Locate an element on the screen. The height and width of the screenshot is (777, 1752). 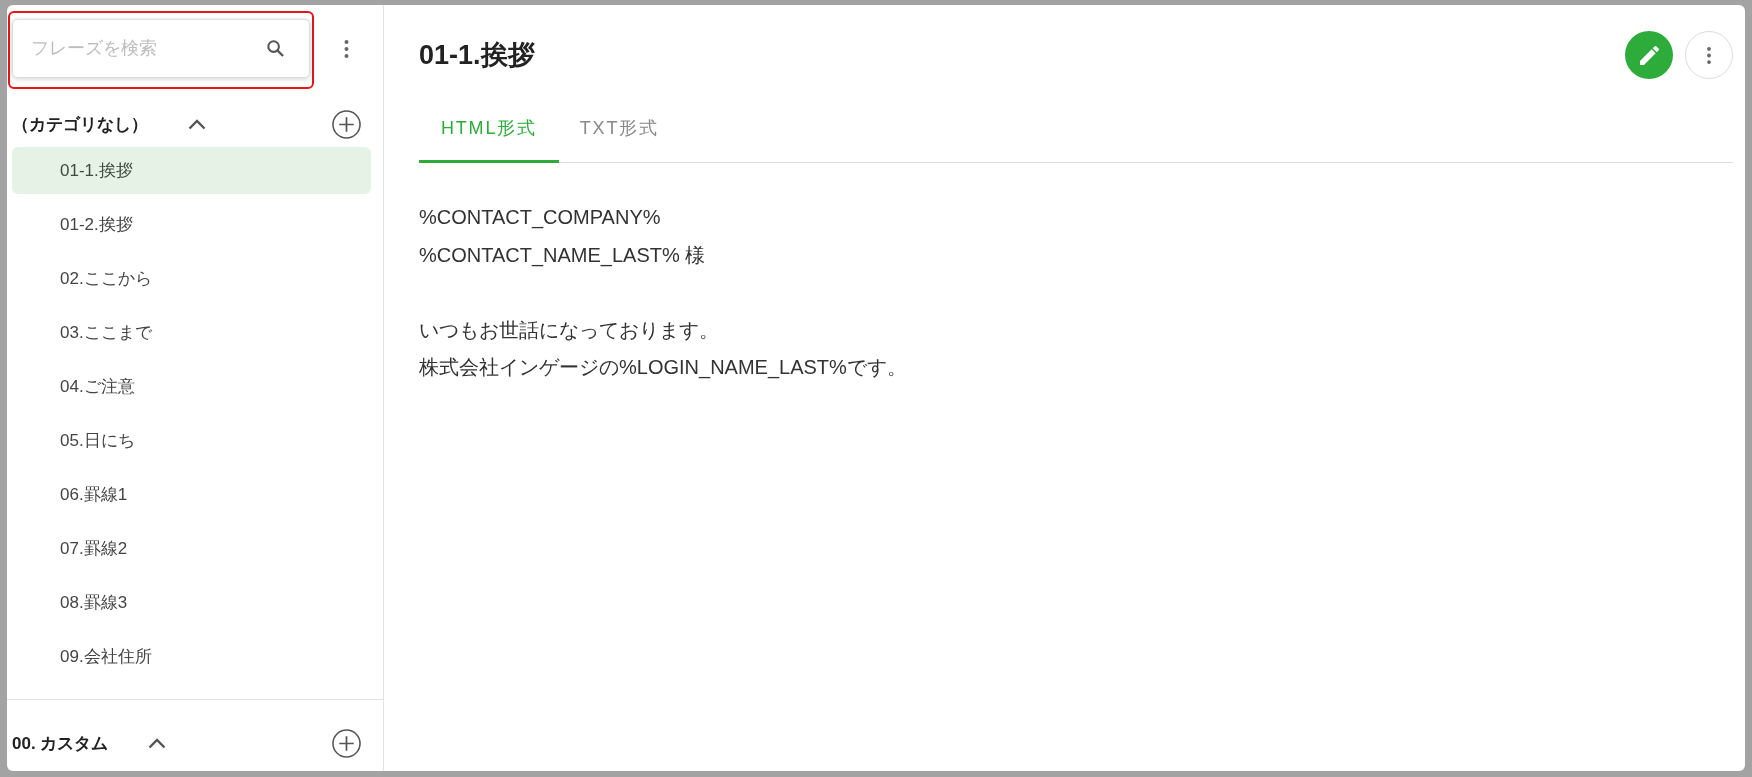
phrase-title: 01-1.挨拶 is located at coordinates (477, 55).